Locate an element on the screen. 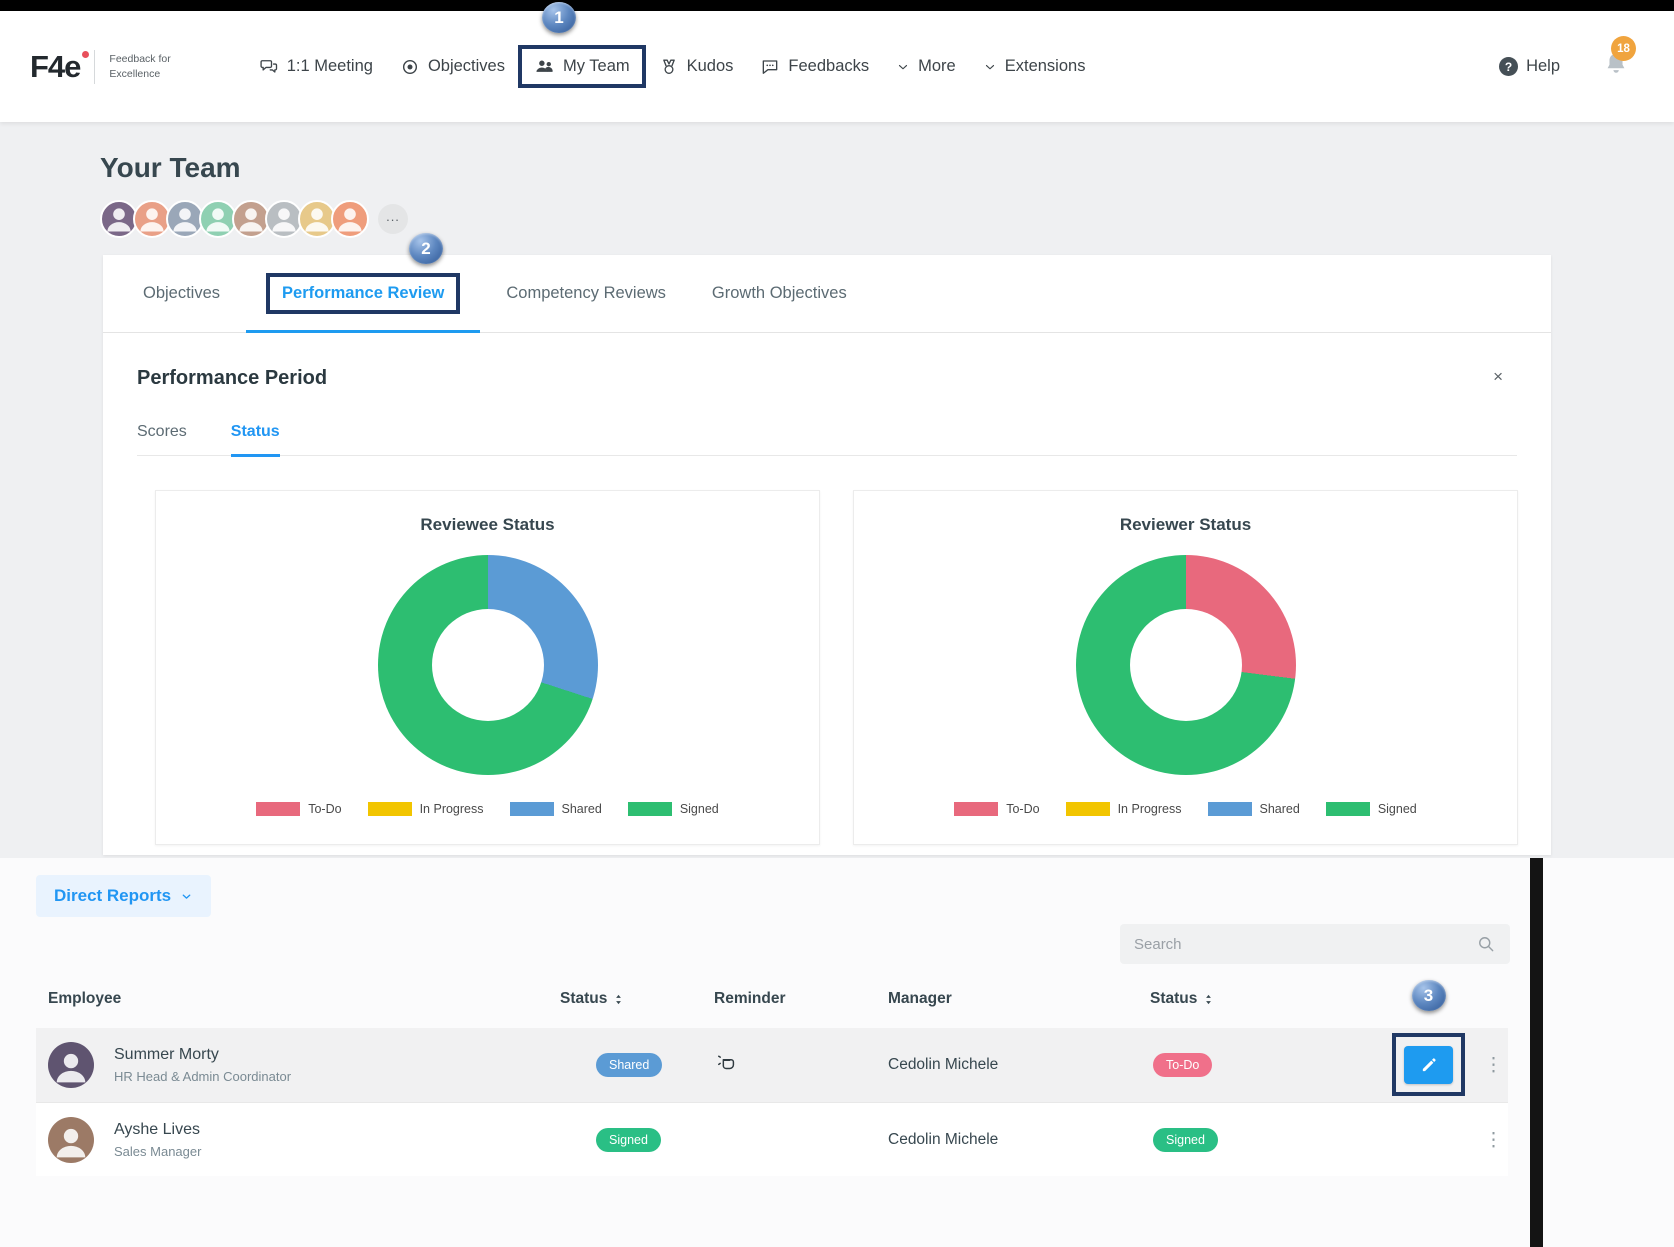 The height and width of the screenshot is (1247, 1674). nav-more: More is located at coordinates (926, 66).